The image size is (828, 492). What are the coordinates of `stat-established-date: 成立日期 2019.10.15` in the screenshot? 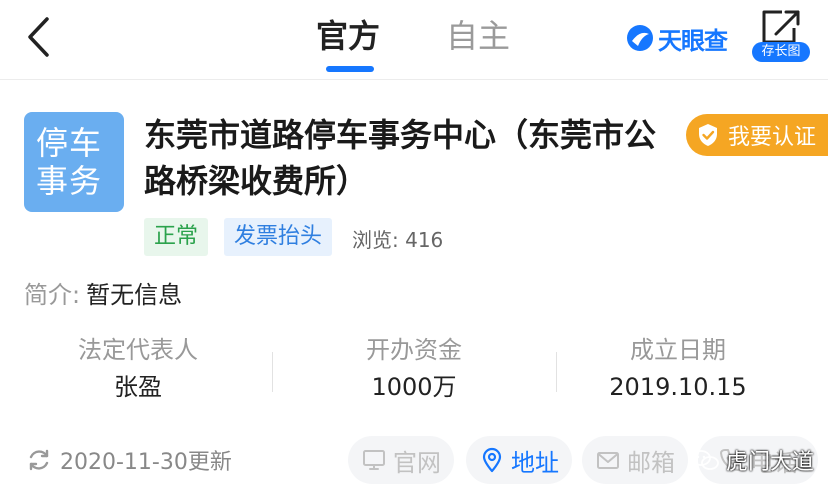 It's located at (678, 369).